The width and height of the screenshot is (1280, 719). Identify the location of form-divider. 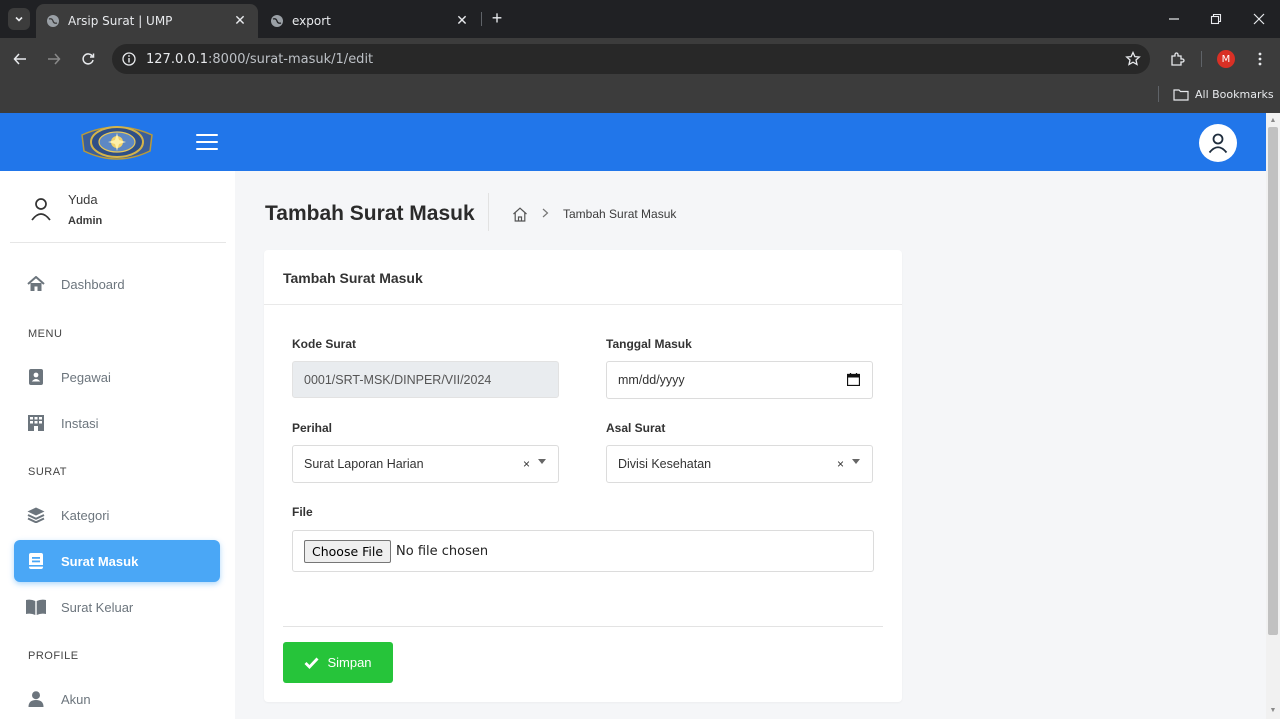
(583, 626).